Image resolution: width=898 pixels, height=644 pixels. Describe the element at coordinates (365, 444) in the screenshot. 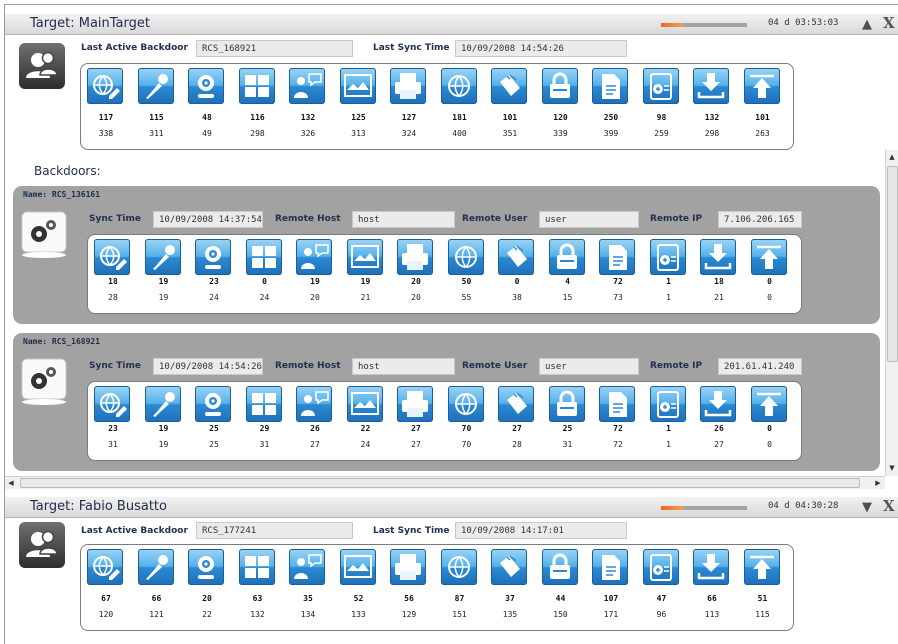

I see `count-total: 24` at that location.